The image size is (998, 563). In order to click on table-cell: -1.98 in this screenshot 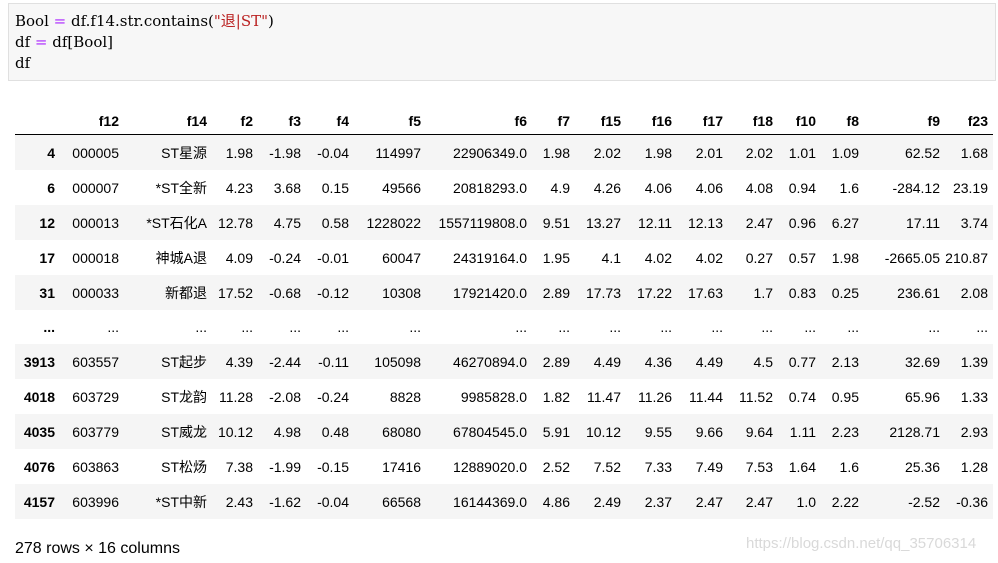, I will do `click(285, 152)`.